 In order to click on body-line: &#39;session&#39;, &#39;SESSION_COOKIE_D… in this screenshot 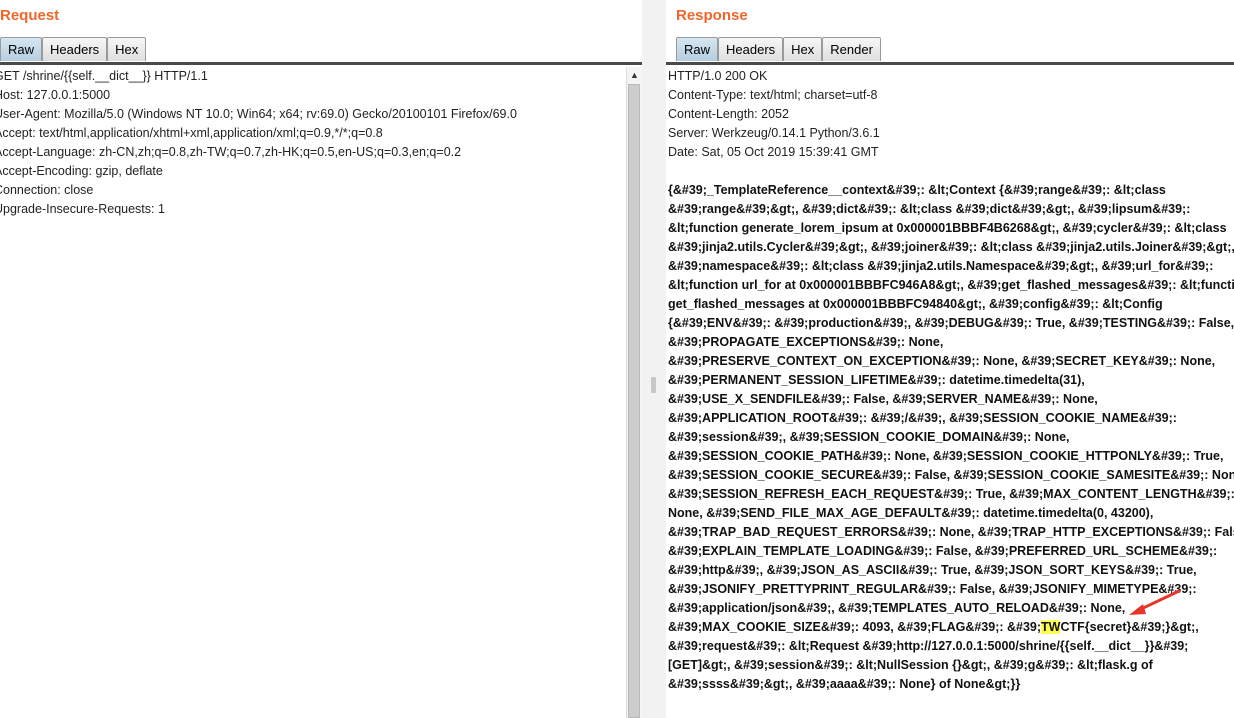, I will do `click(869, 437)`.